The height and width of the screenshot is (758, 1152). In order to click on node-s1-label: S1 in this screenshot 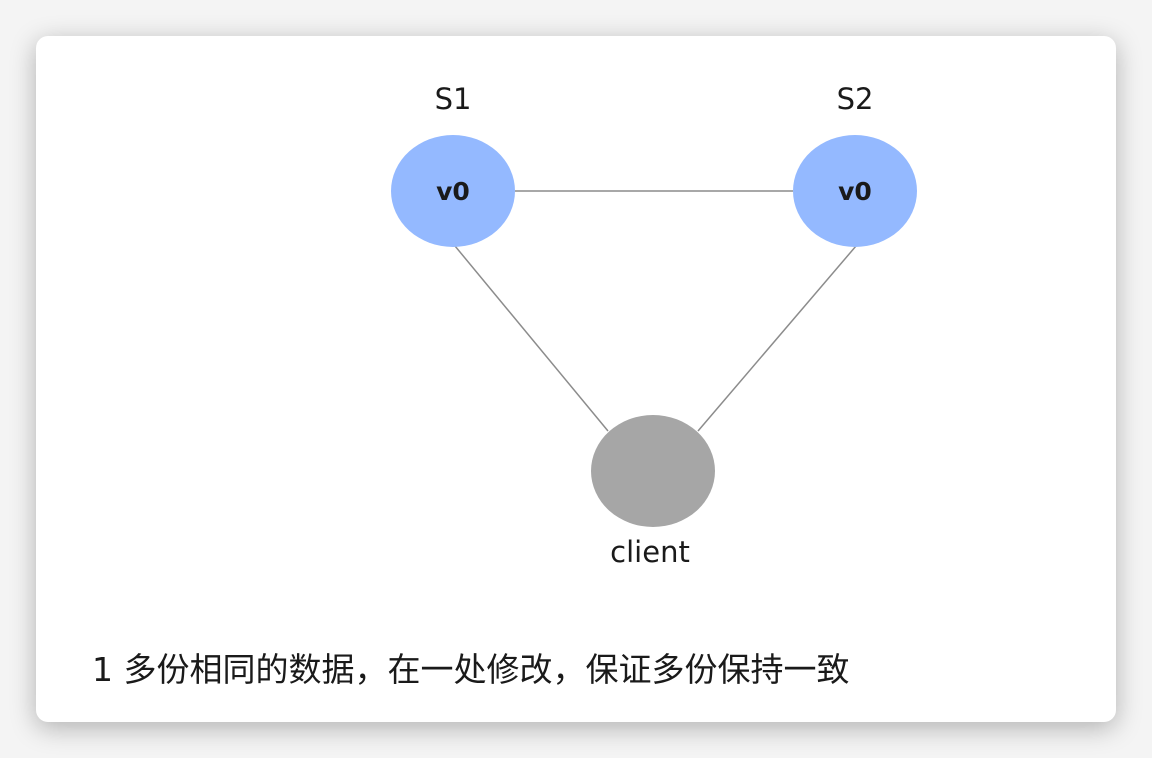, I will do `click(453, 99)`.